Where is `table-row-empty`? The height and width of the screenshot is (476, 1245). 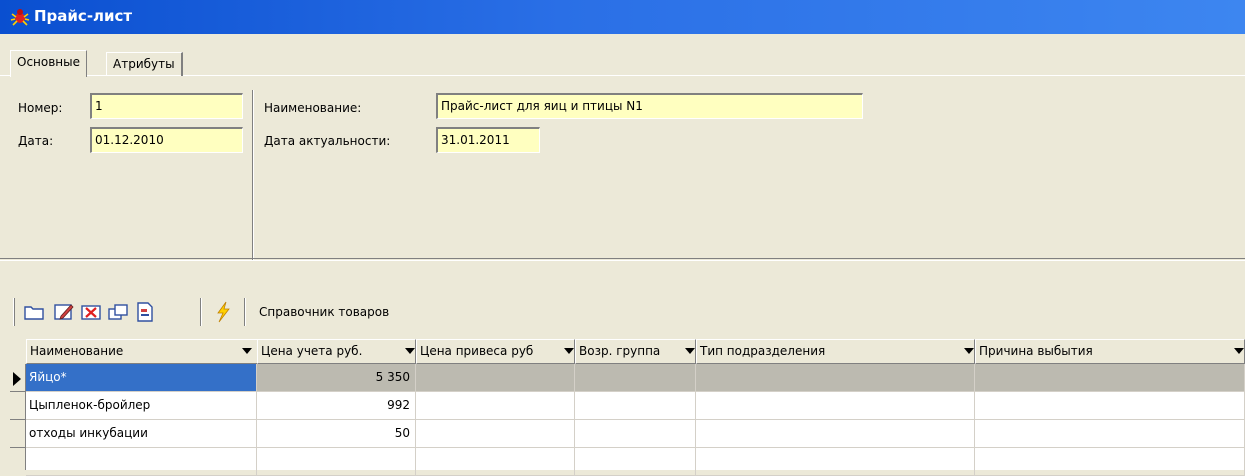
table-row-empty is located at coordinates (635, 462).